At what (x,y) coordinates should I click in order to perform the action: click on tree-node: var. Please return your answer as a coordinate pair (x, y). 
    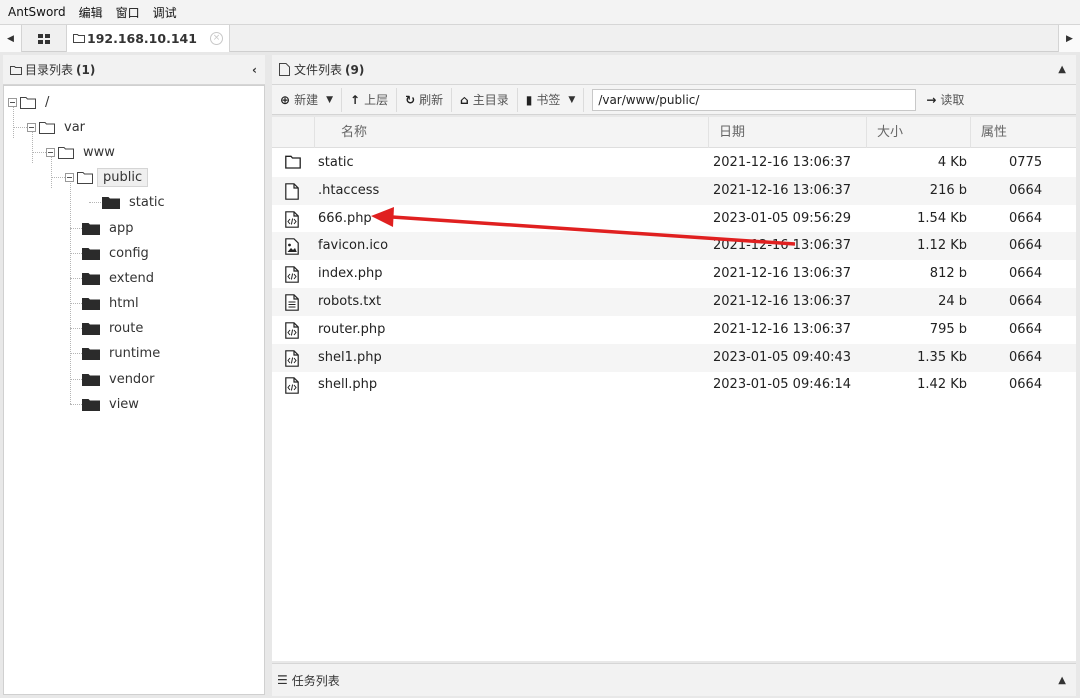
    Looking at the image, I should click on (58, 127).